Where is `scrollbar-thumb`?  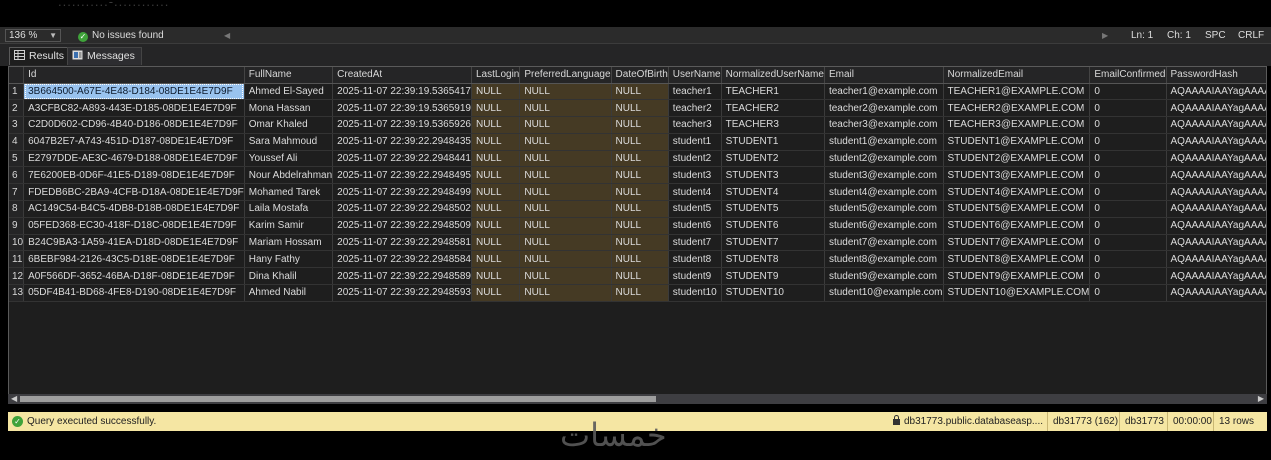 scrollbar-thumb is located at coordinates (338, 399).